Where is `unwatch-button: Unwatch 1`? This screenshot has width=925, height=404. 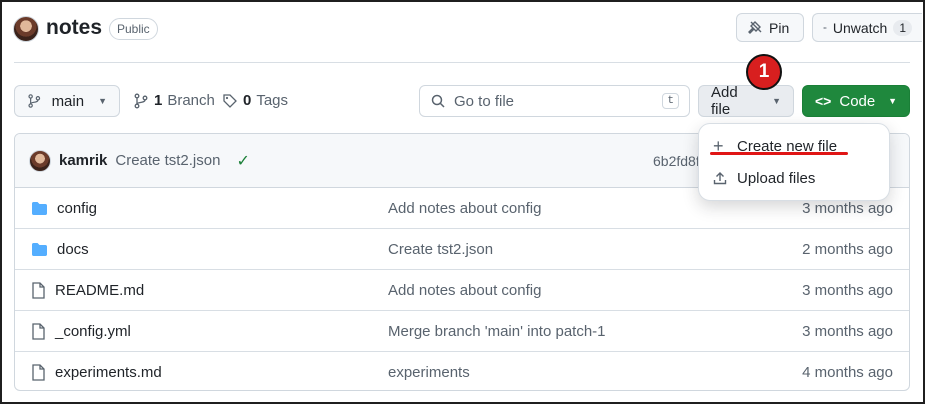 unwatch-button: Unwatch 1 is located at coordinates (867, 27).